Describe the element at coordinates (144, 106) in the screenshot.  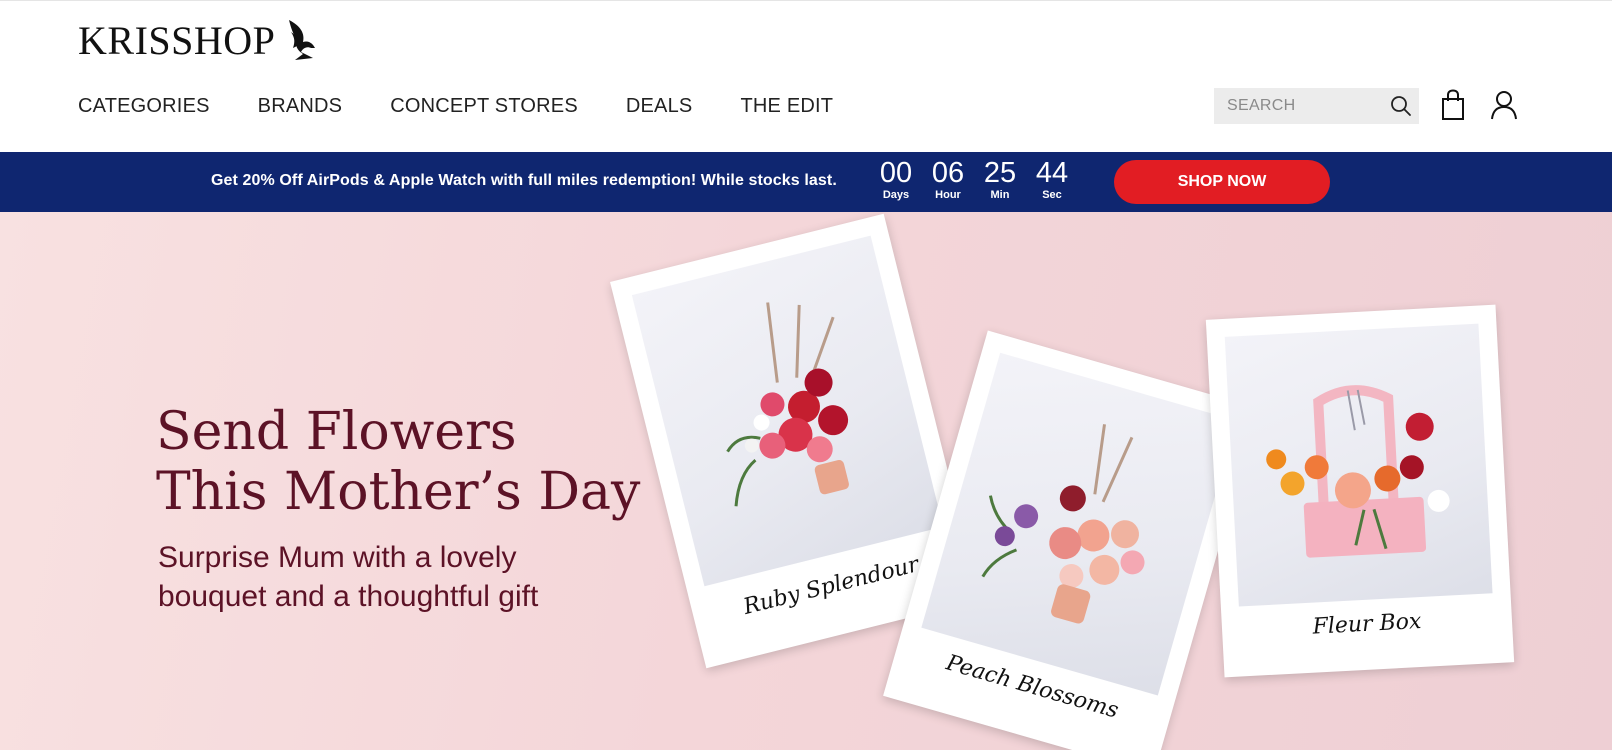
I see `nav-categories: CATEGORIES` at that location.